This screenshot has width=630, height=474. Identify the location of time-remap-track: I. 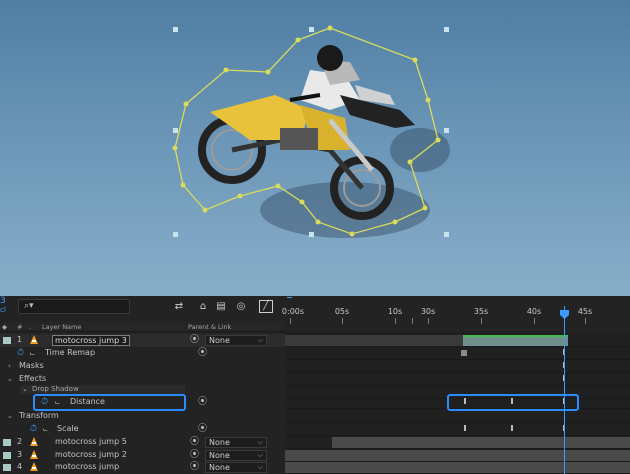
(457, 353).